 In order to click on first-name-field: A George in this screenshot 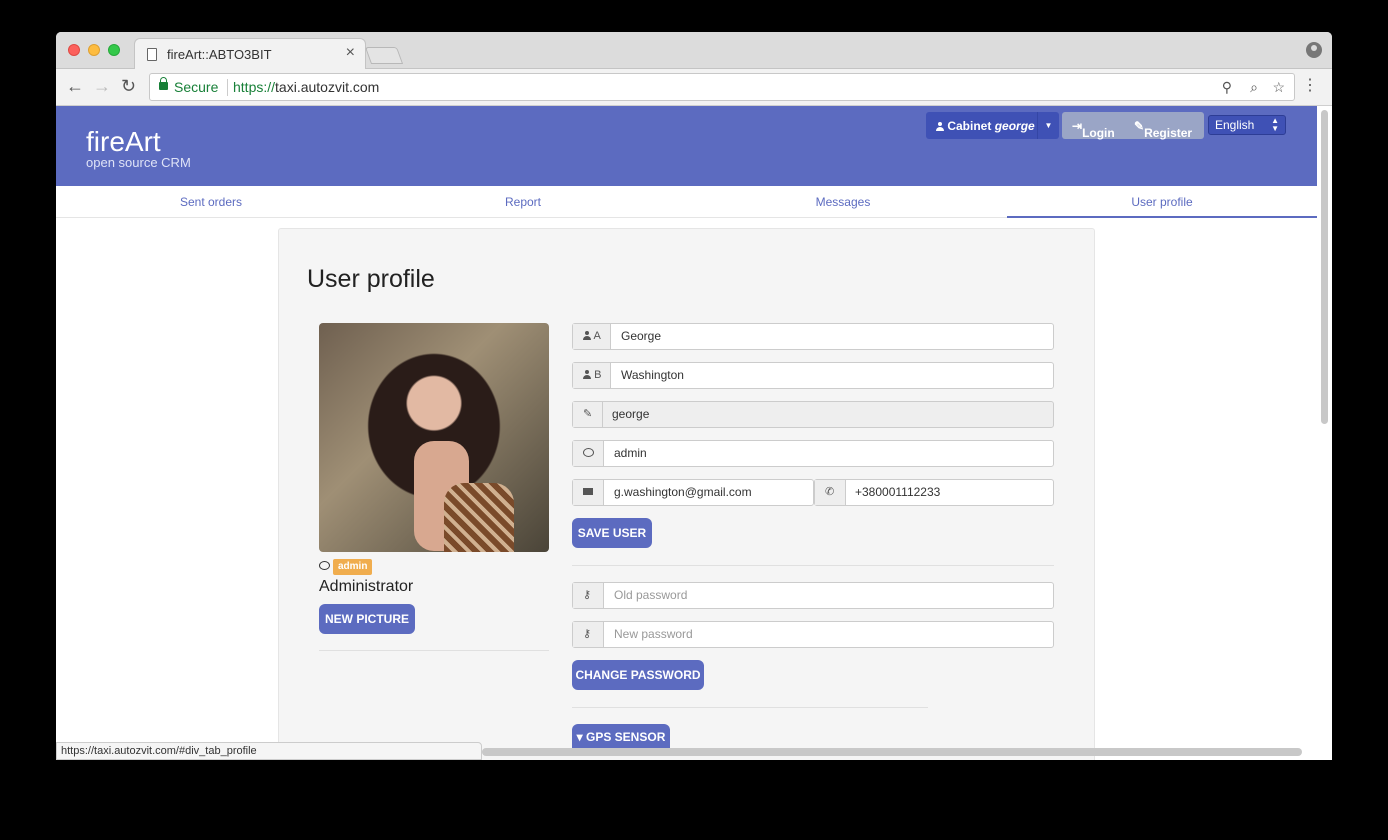, I will do `click(813, 336)`.